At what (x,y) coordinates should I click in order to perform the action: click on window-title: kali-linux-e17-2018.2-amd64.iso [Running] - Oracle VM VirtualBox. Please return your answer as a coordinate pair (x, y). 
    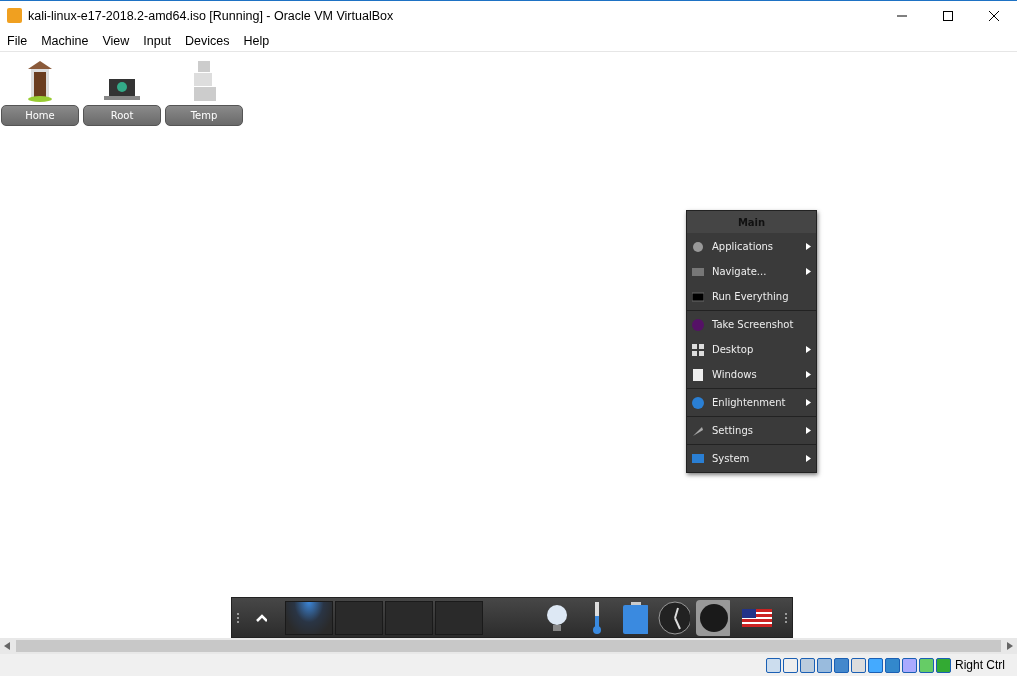
    Looking at the image, I should click on (211, 15).